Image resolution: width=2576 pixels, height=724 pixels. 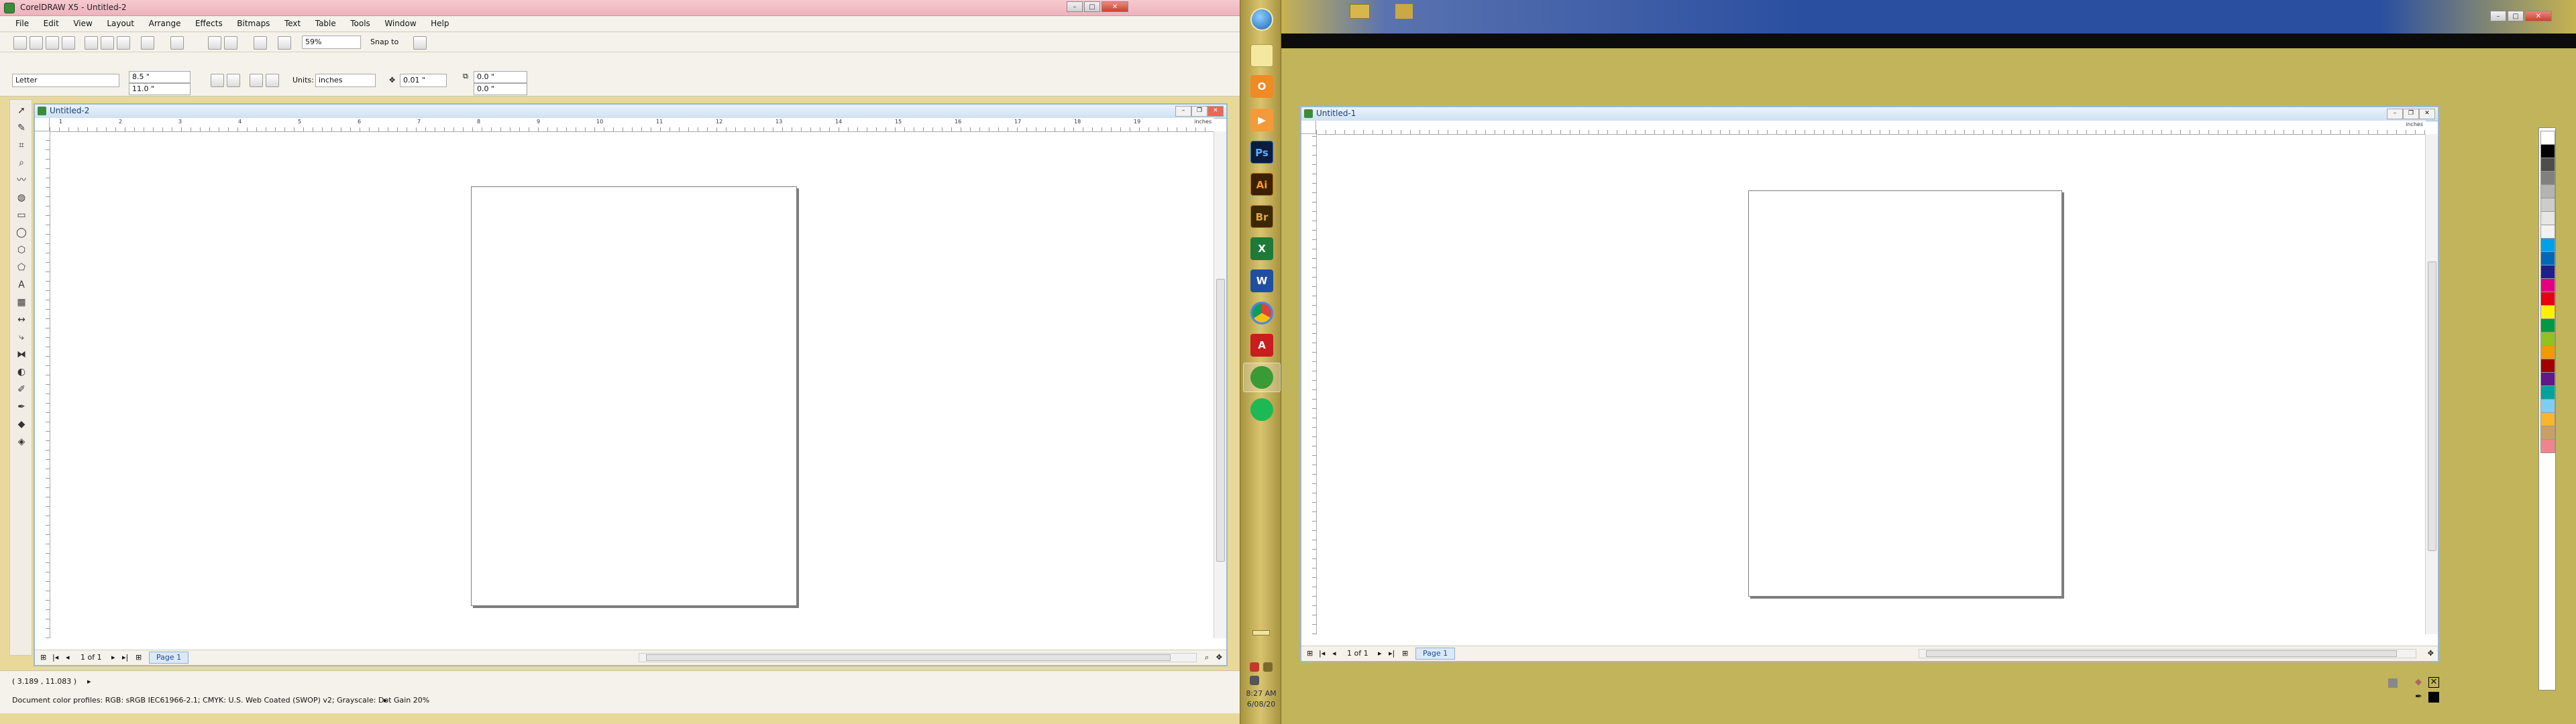 What do you see at coordinates (500, 89) in the screenshot?
I see `duplicate-y-field: 0.0 "` at bounding box center [500, 89].